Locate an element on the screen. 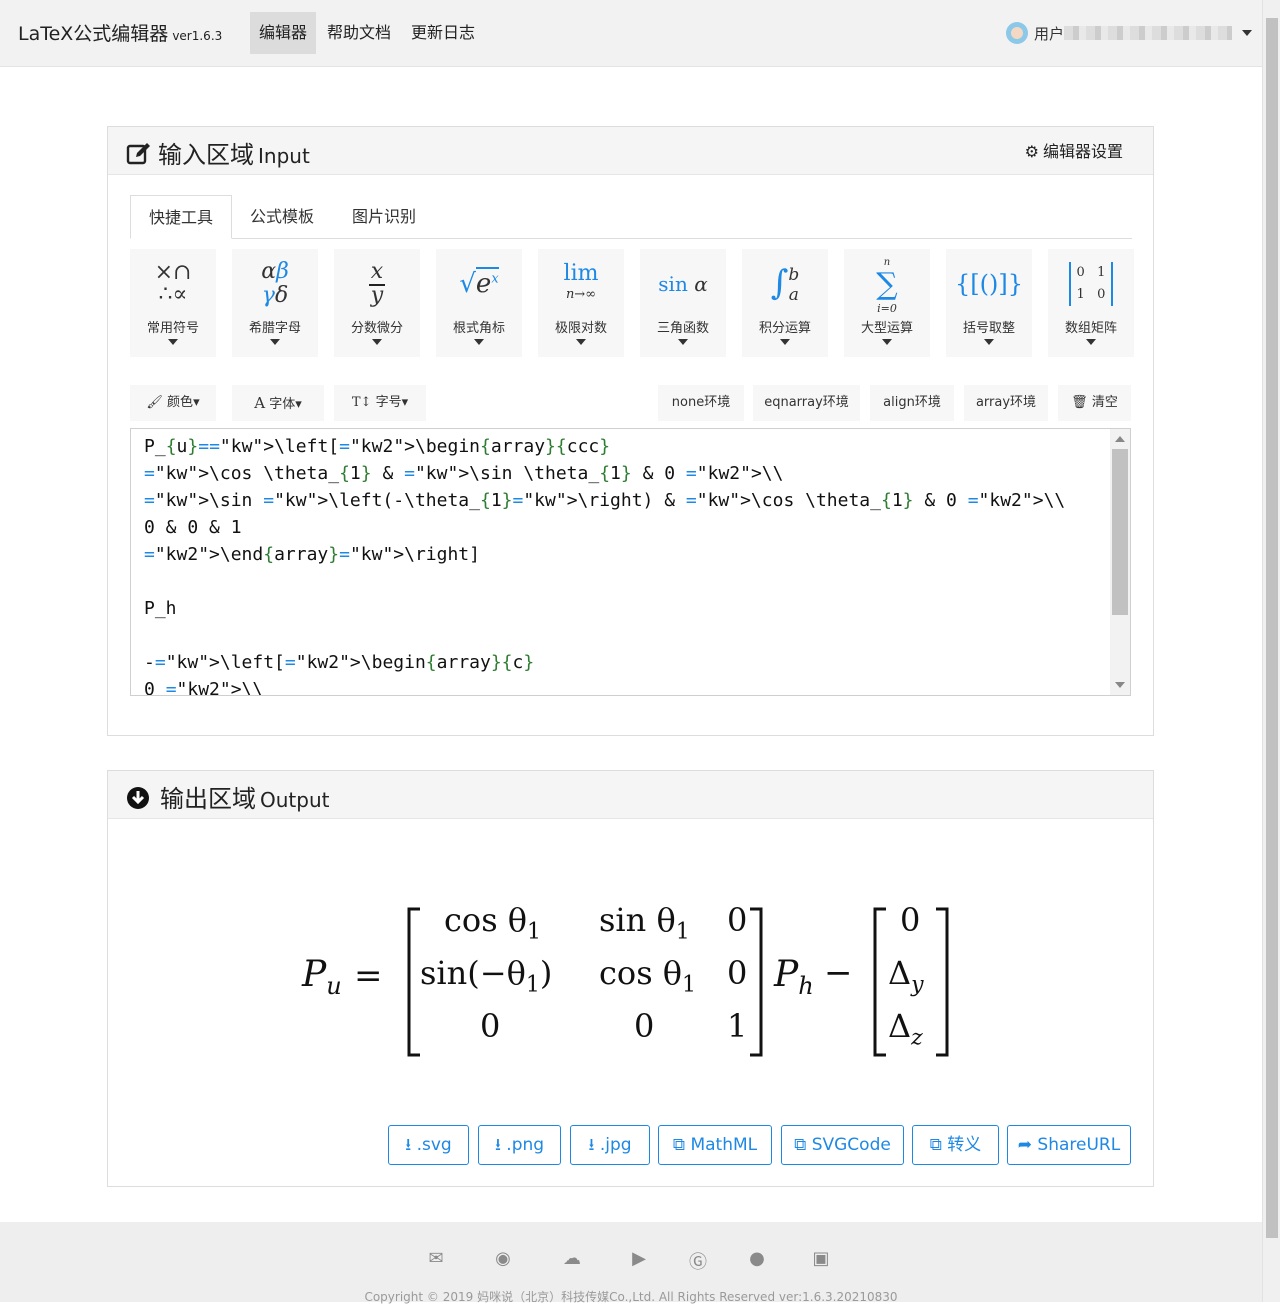 The height and width of the screenshot is (1305, 1280). matrix-cell-2-2-text: cos θ is located at coordinates (641, 973).